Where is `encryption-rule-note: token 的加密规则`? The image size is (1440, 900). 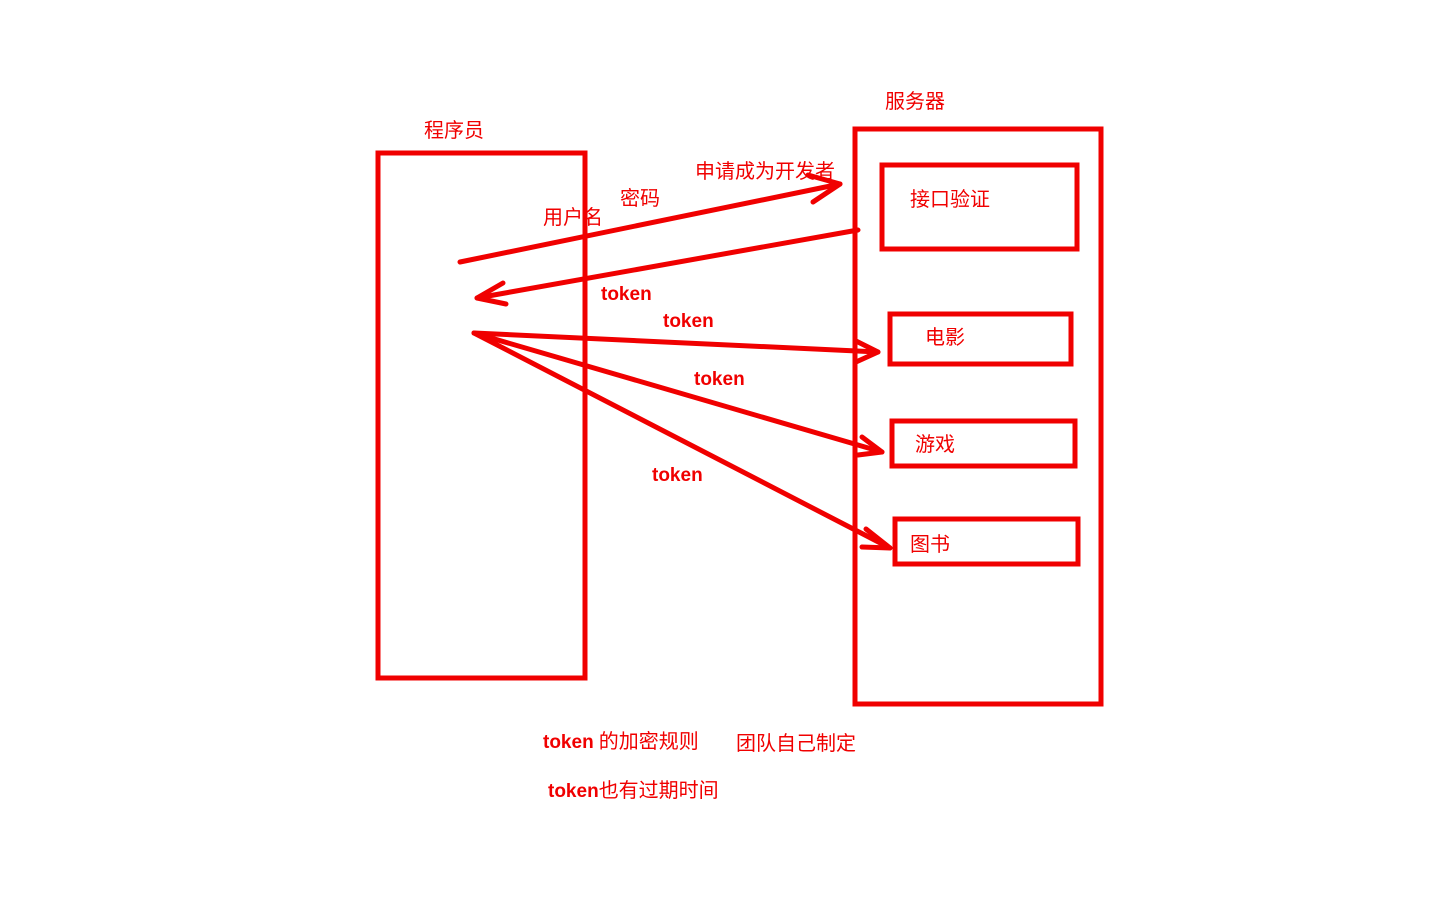 encryption-rule-note: token 的加密规则 is located at coordinates (621, 741).